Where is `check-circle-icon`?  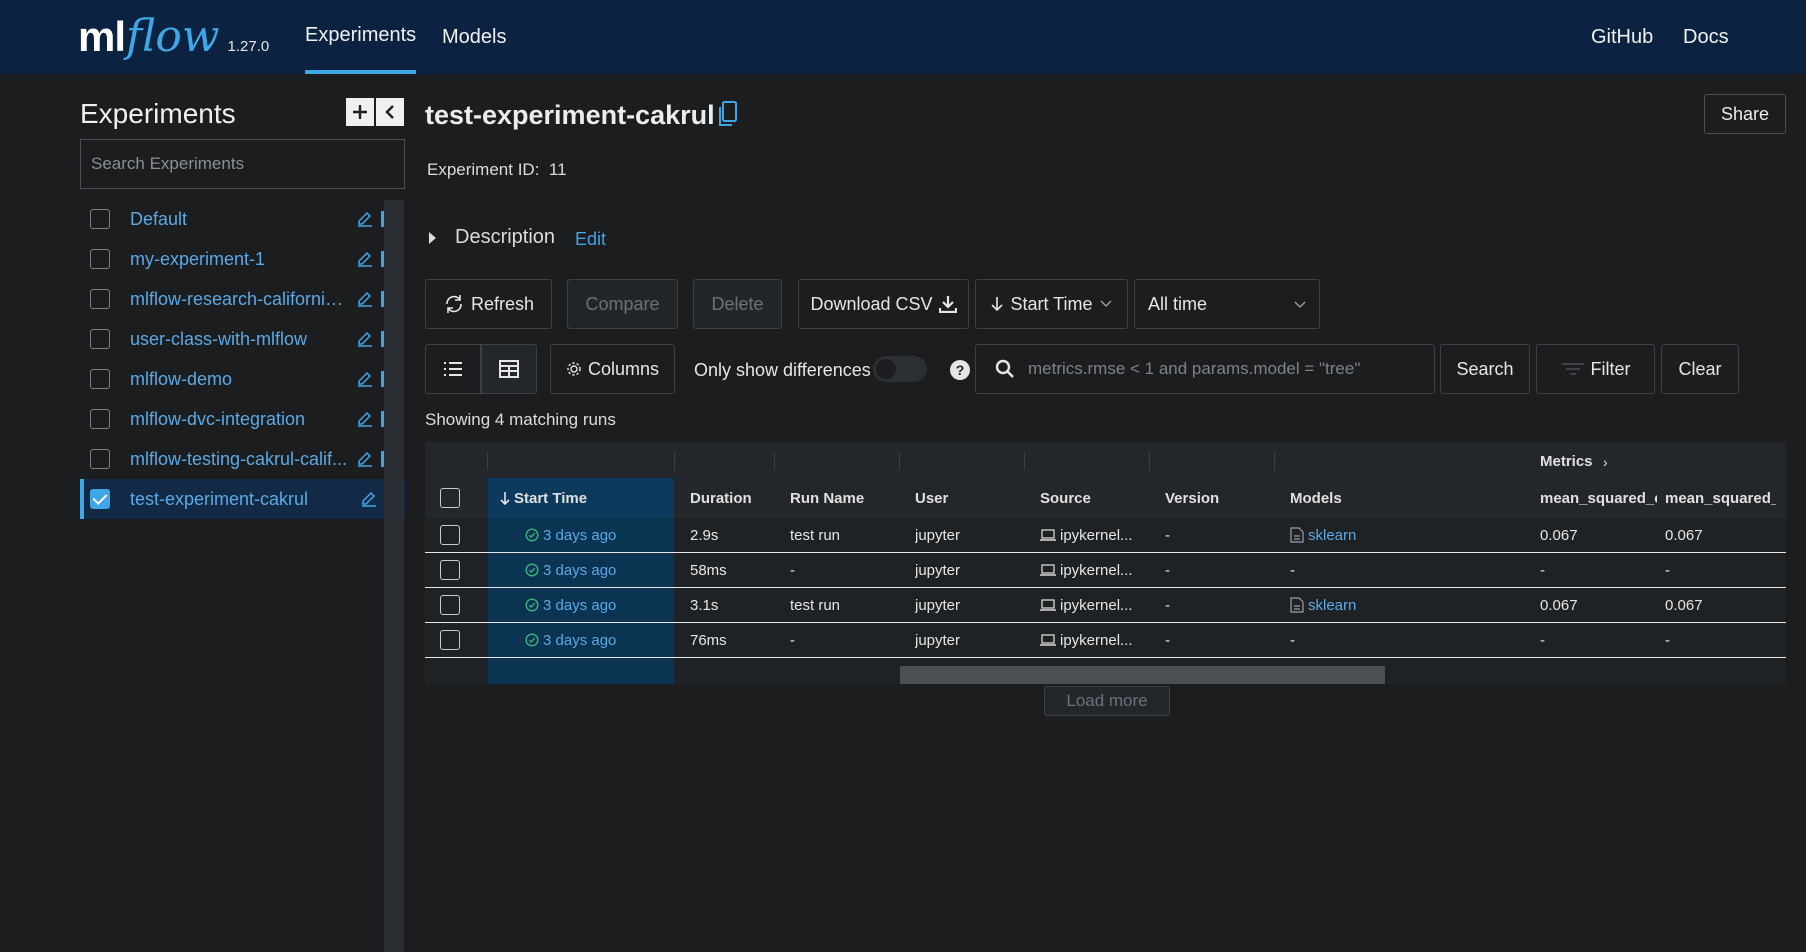 check-circle-icon is located at coordinates (532, 640).